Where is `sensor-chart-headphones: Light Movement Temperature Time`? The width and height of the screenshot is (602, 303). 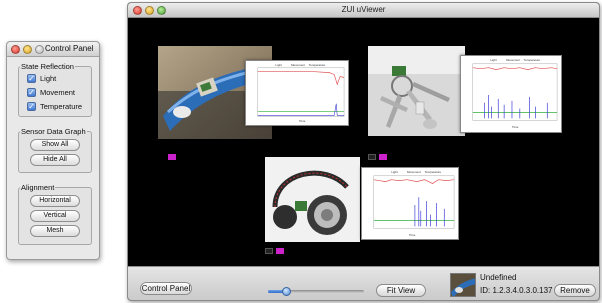
sensor-chart-headphones: Light Movement Temperature Time is located at coordinates (414, 203).